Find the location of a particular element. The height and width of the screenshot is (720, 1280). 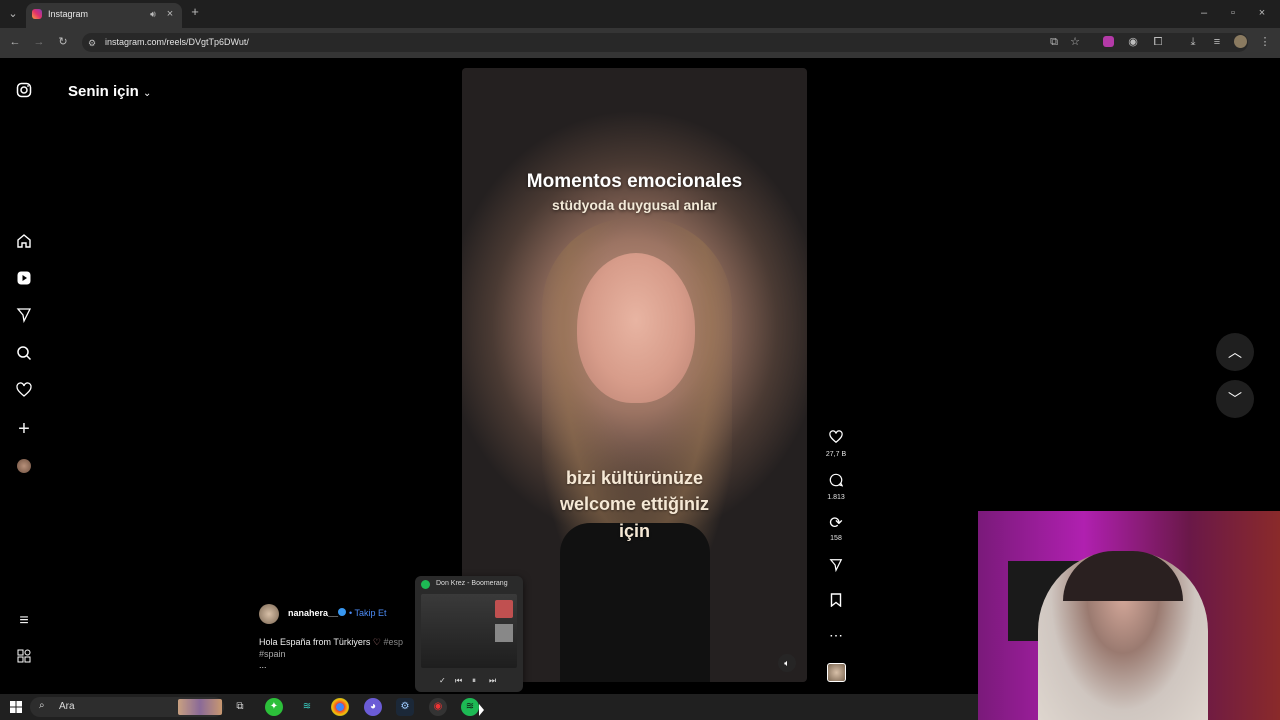

author-avatar is located at coordinates (269, 614).